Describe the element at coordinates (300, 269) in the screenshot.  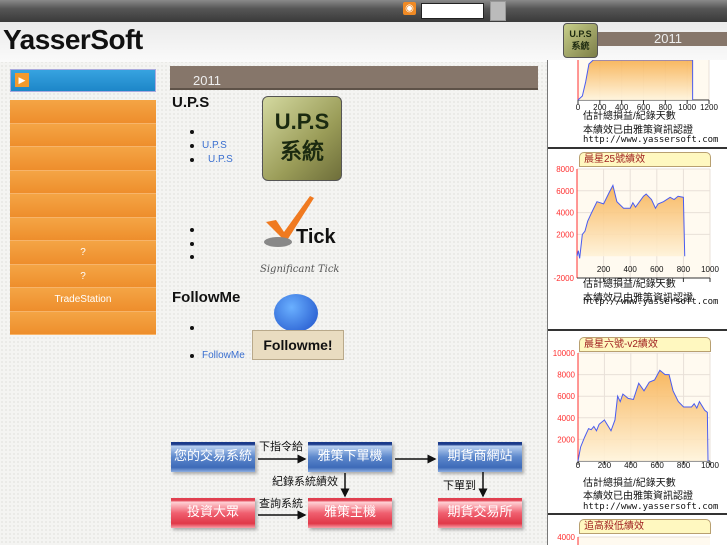
I see `tick-tagline: Significant Tick` at that location.